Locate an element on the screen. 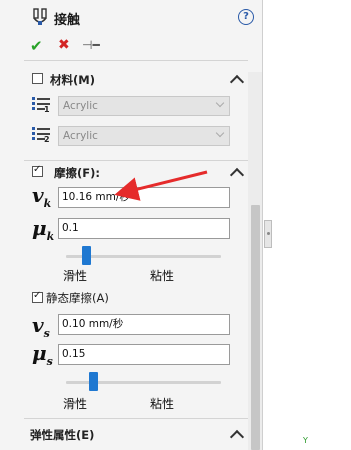 The image size is (351, 450). cancel-x-icon: ✖ is located at coordinates (64, 45).